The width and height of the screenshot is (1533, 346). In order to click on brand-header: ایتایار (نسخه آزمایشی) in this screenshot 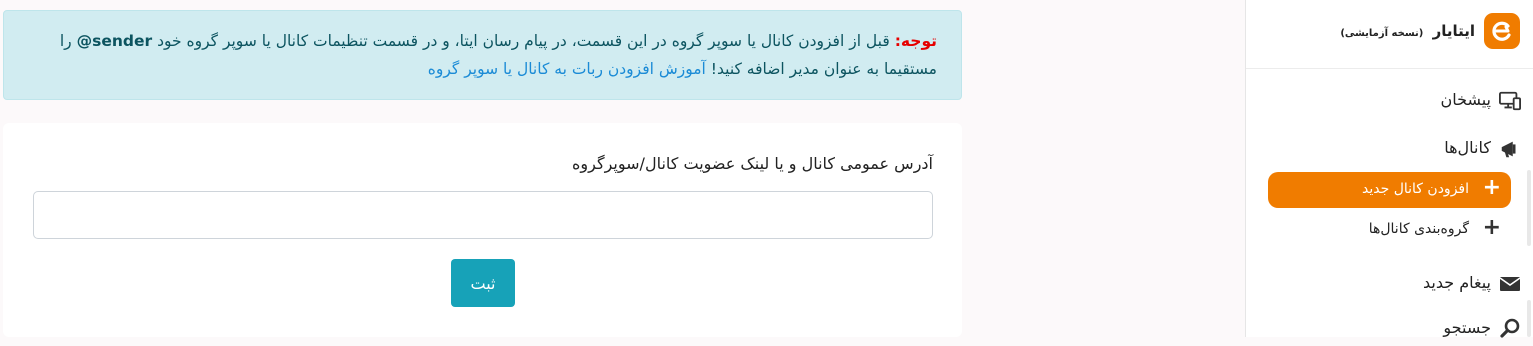, I will do `click(1389, 34)`.